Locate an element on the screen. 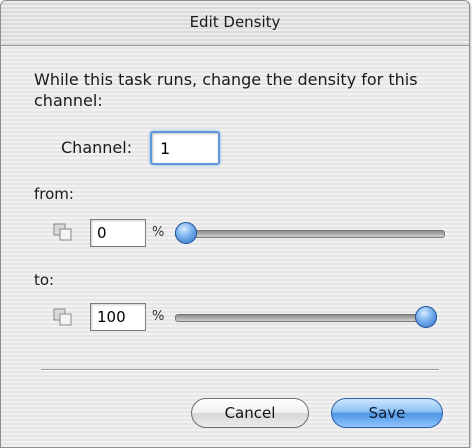 The image size is (472, 448). from-slider-track is located at coordinates (310, 234).